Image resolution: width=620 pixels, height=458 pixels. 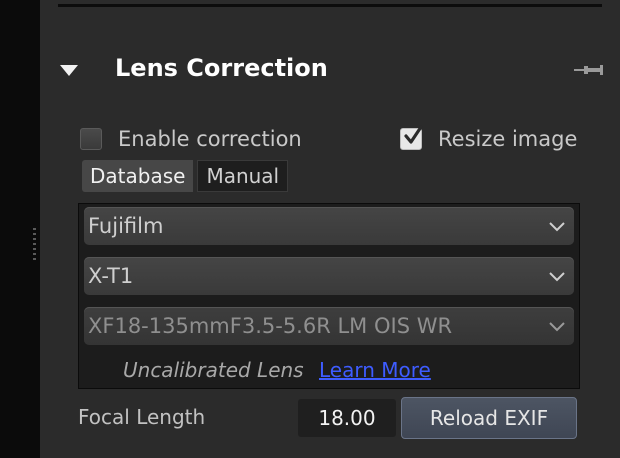 What do you see at coordinates (270, 326) in the screenshot?
I see `lens-value: XF18-135mmF3.5-5.6R LM OIS WR` at bounding box center [270, 326].